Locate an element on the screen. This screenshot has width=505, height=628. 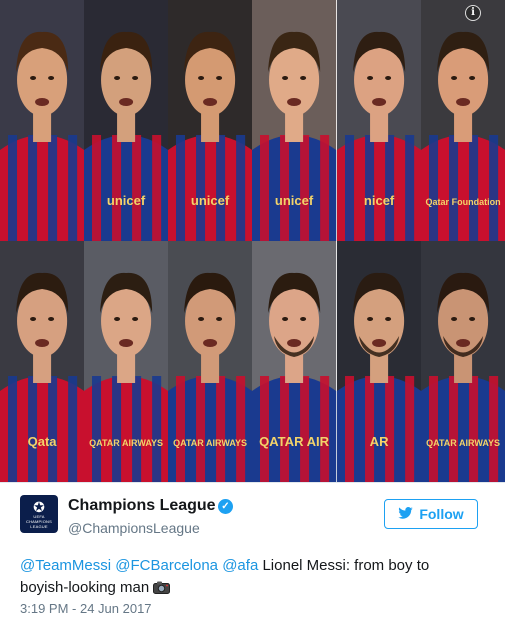
champions-league-starball-icon: ✪ is located at coordinates (39, 506).